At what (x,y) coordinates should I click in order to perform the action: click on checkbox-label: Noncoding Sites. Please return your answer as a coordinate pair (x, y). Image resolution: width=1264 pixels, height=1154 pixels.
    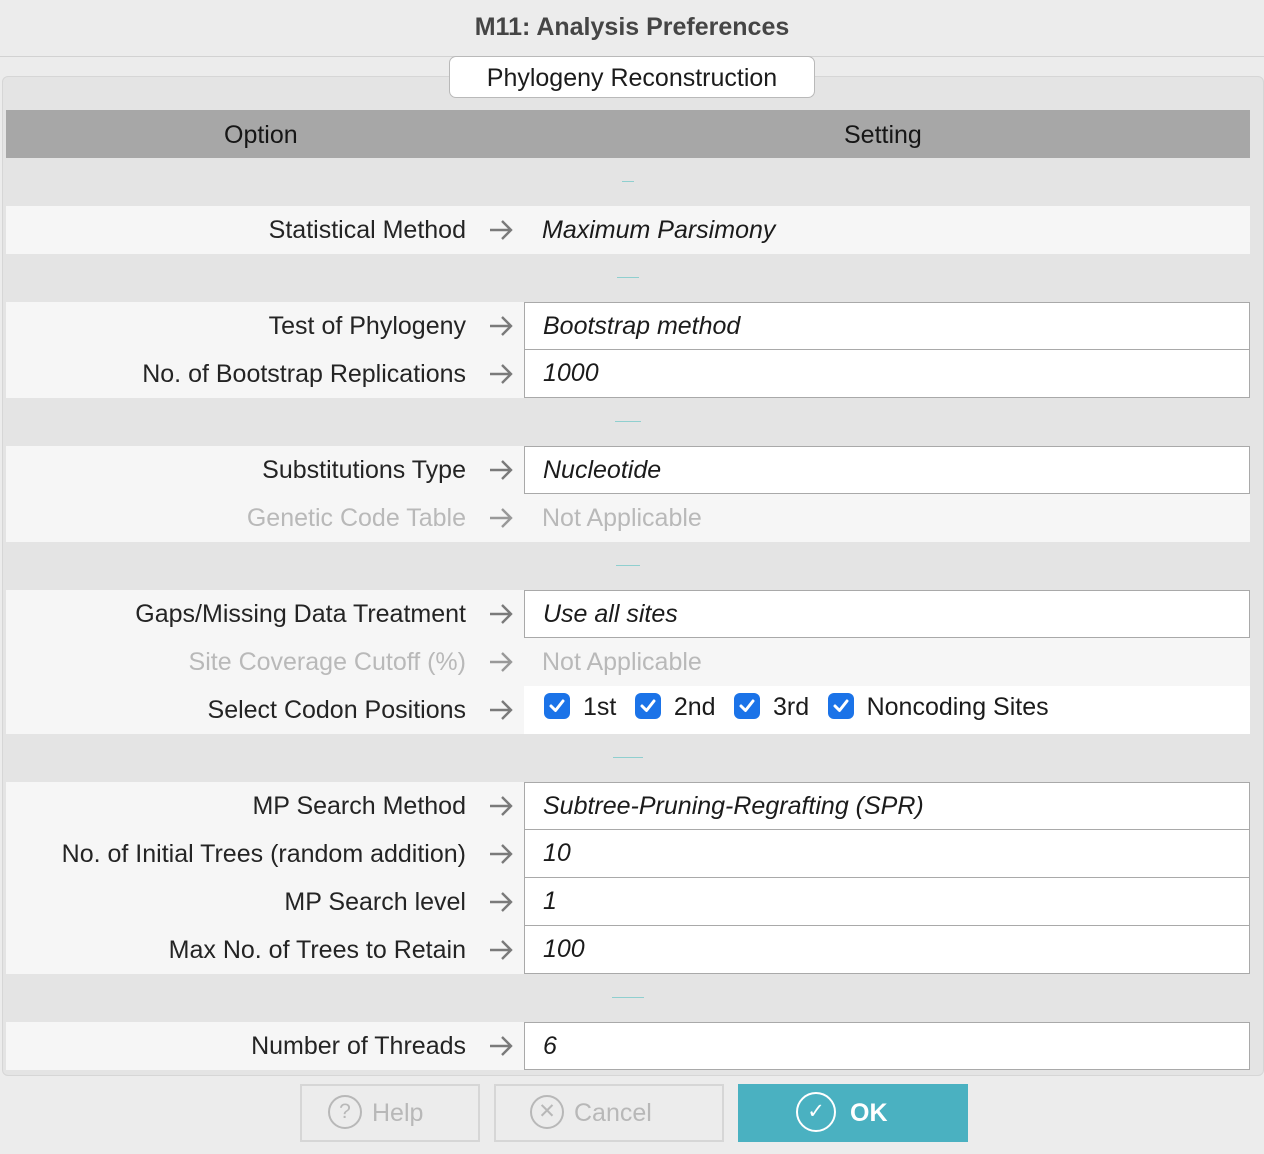
    Looking at the image, I should click on (957, 707).